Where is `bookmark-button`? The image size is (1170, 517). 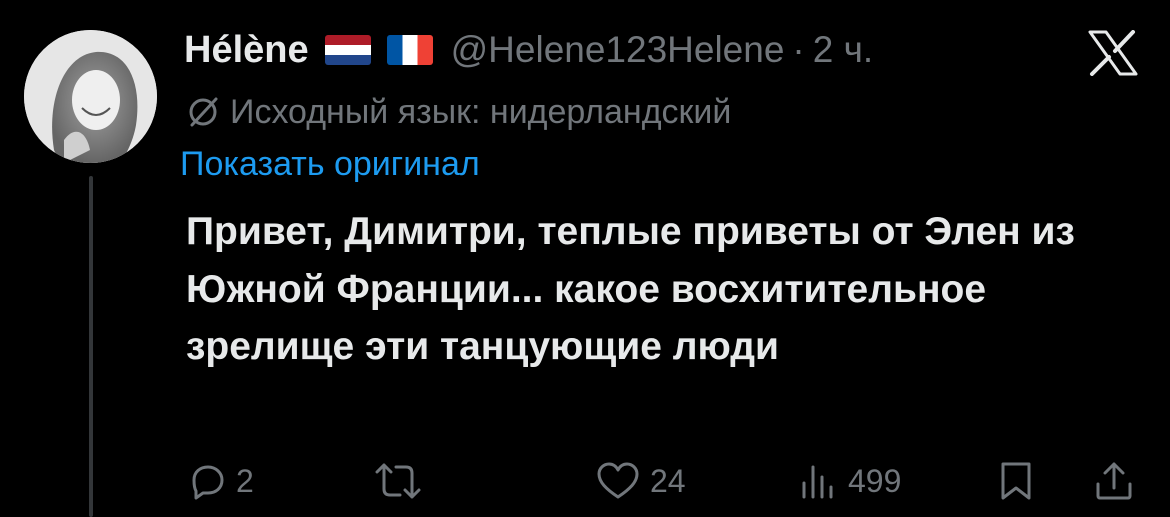
bookmark-button is located at coordinates (1016, 481).